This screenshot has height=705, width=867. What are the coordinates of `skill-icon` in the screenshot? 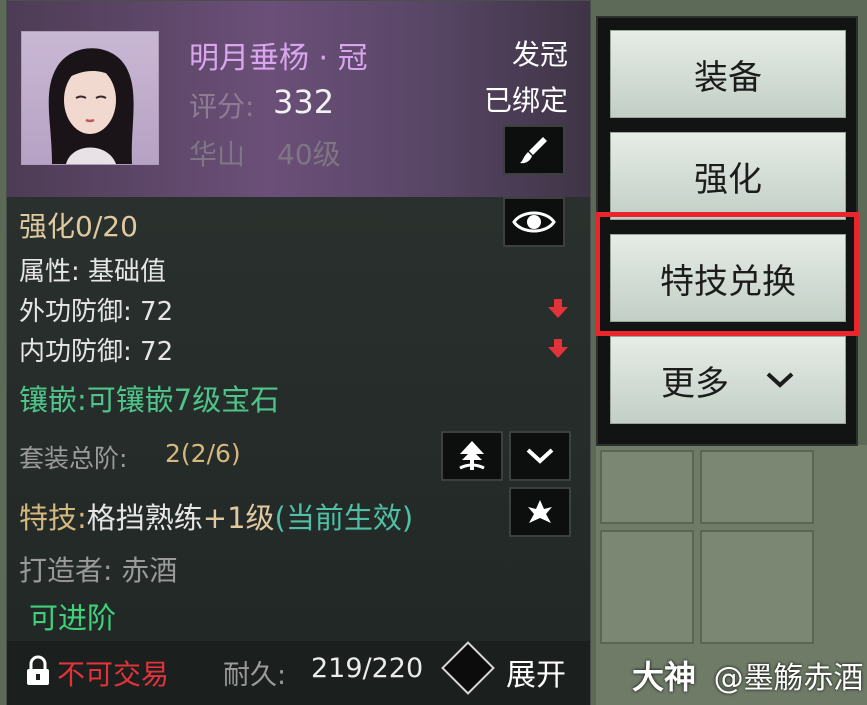 It's located at (540, 511).